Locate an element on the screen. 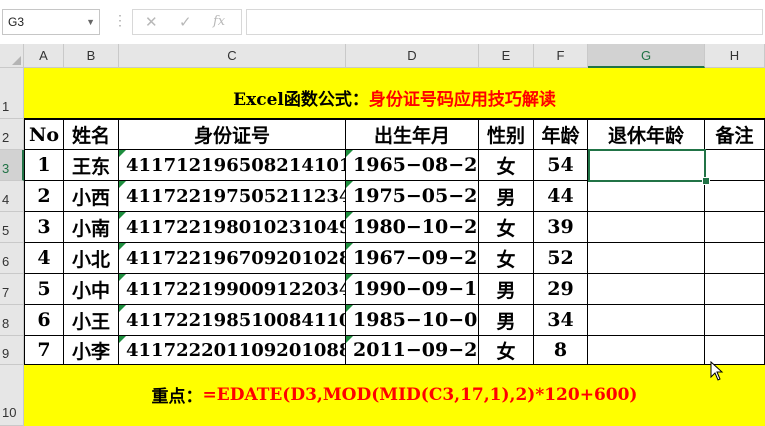 The width and height of the screenshot is (765, 426). cell-no: 3 is located at coordinates (44, 227).